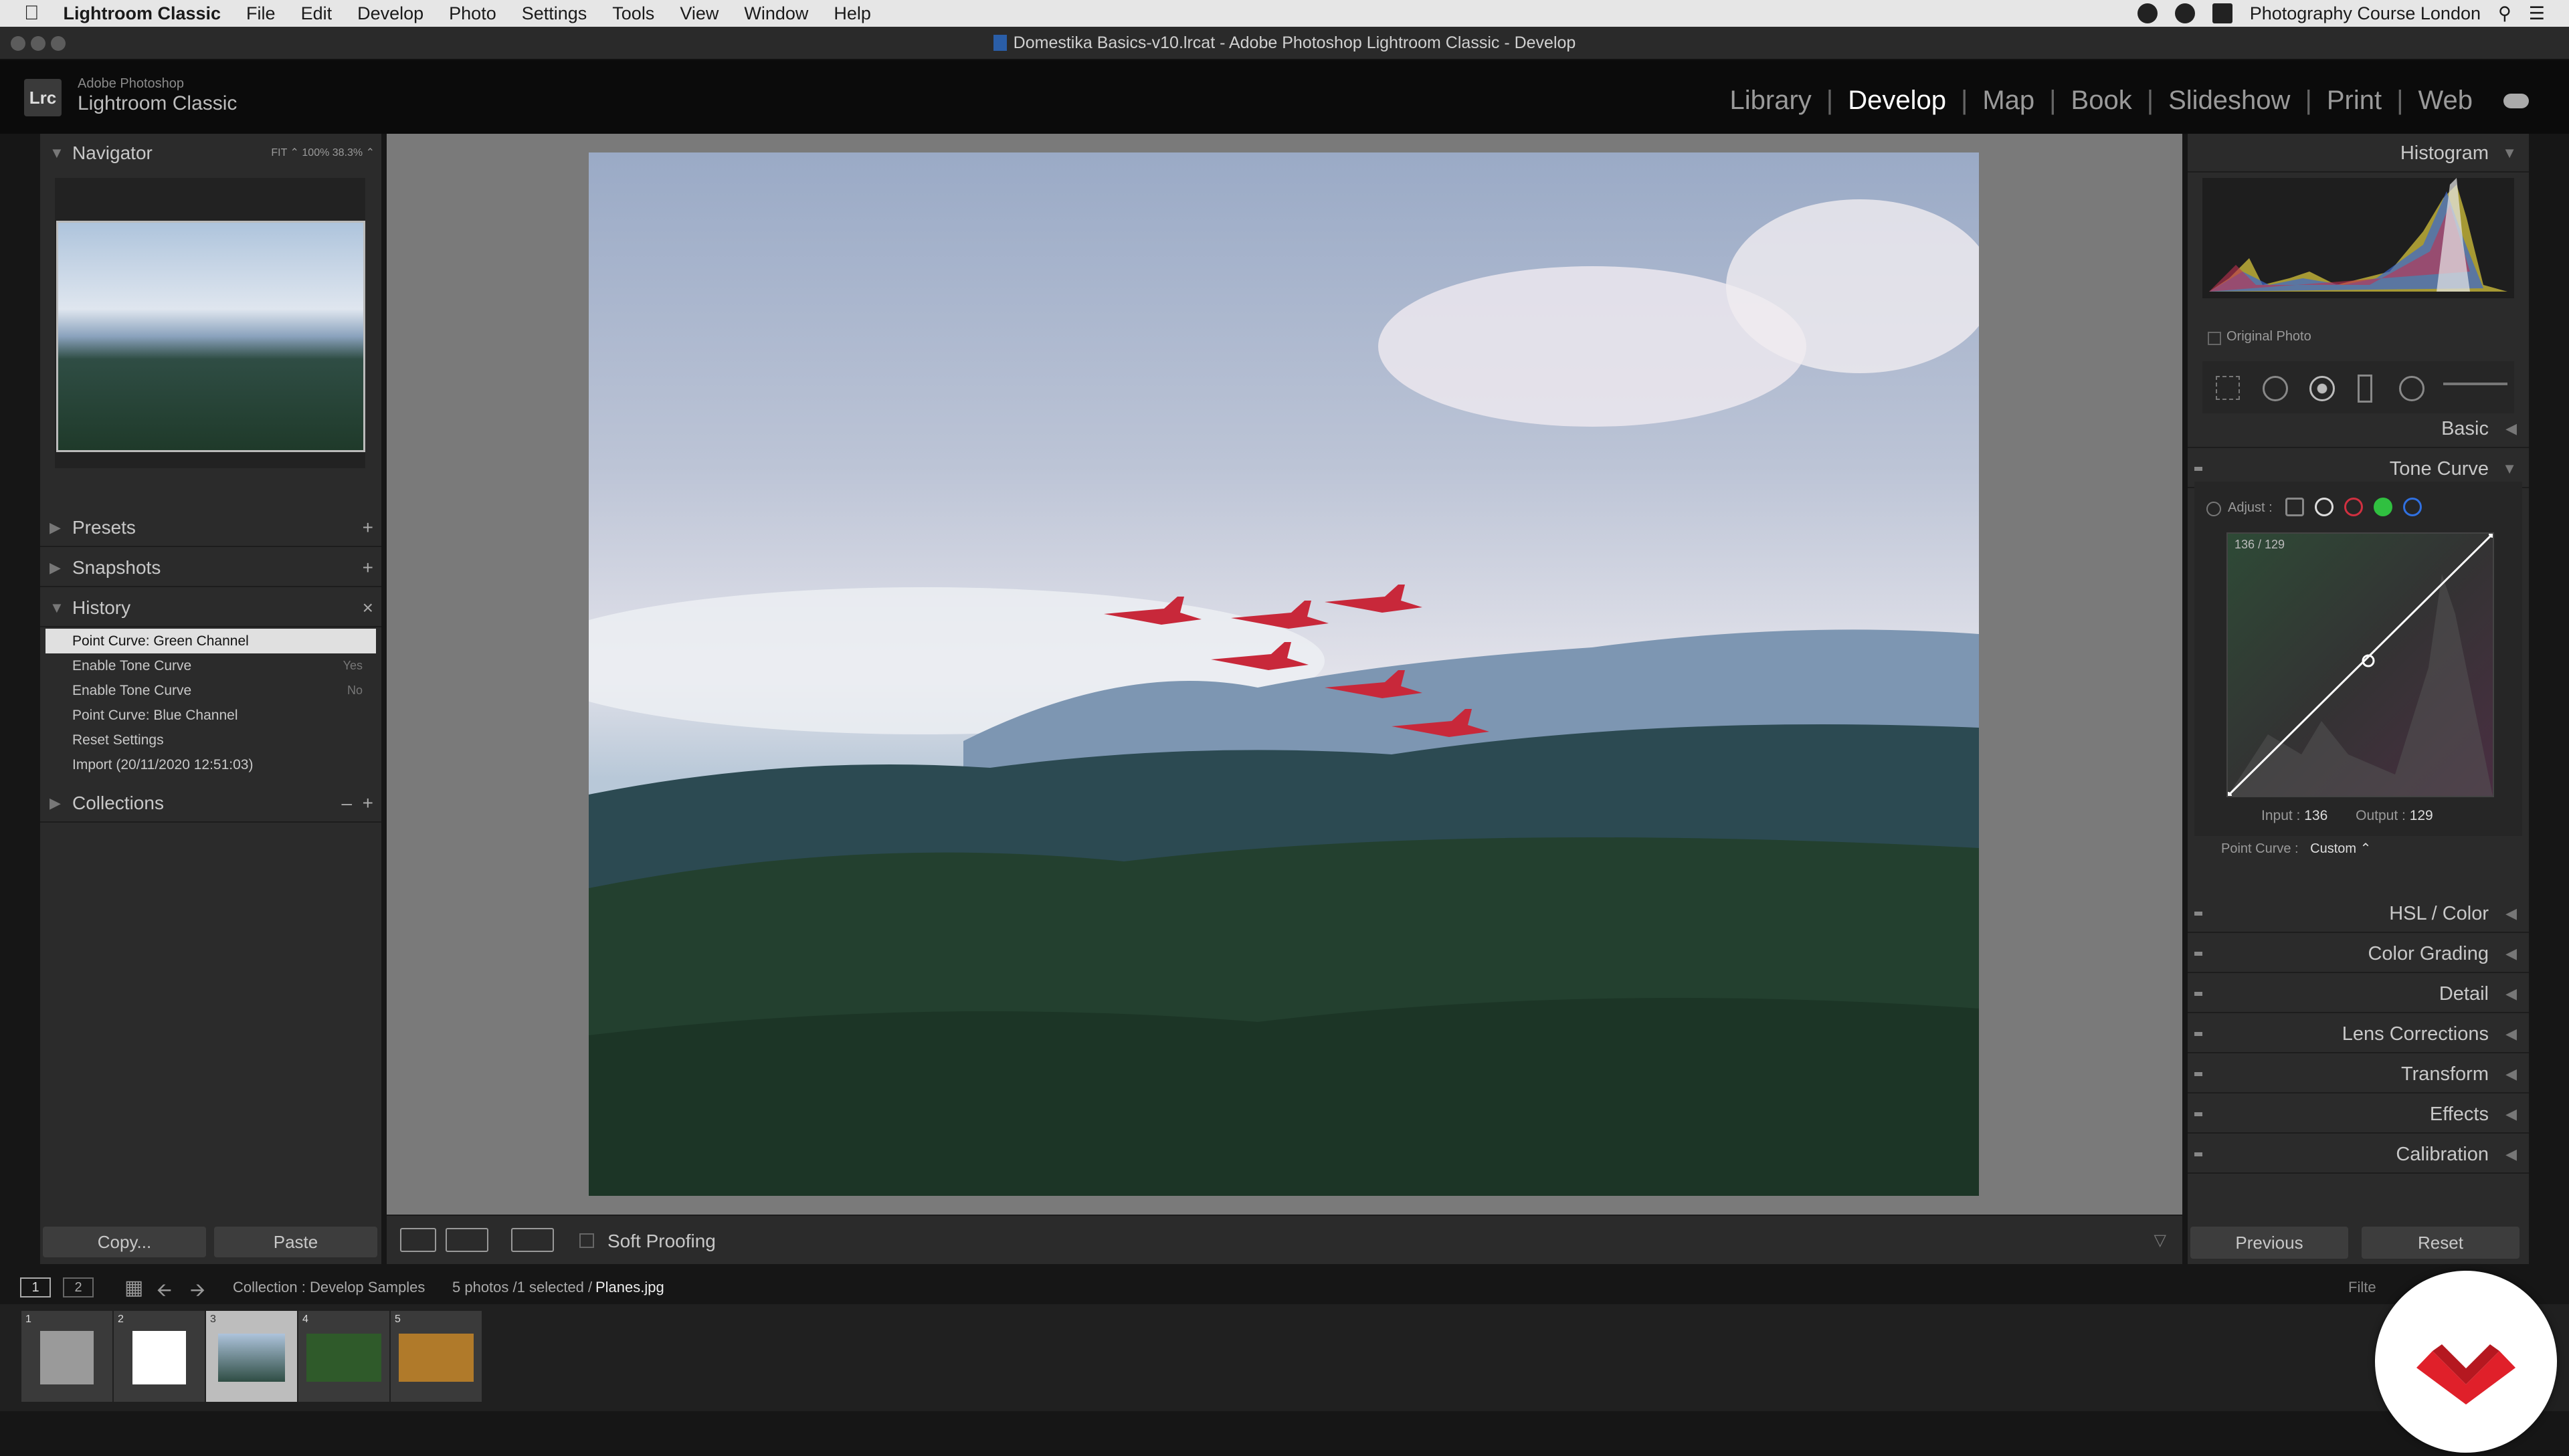  What do you see at coordinates (2412, 507) in the screenshot?
I see `blue-channel-icon` at bounding box center [2412, 507].